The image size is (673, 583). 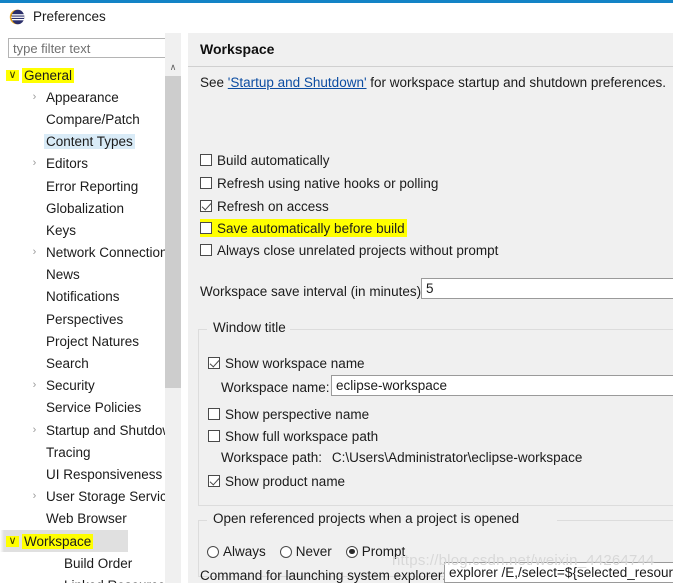 I want to click on tree-item-search: Search, so click(x=82, y=363).